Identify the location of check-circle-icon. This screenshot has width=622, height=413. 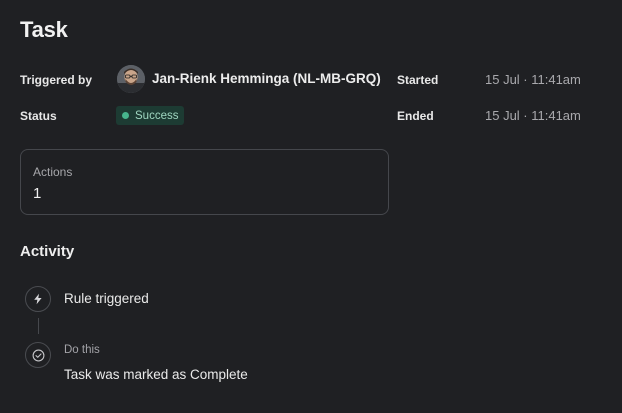
(38, 355).